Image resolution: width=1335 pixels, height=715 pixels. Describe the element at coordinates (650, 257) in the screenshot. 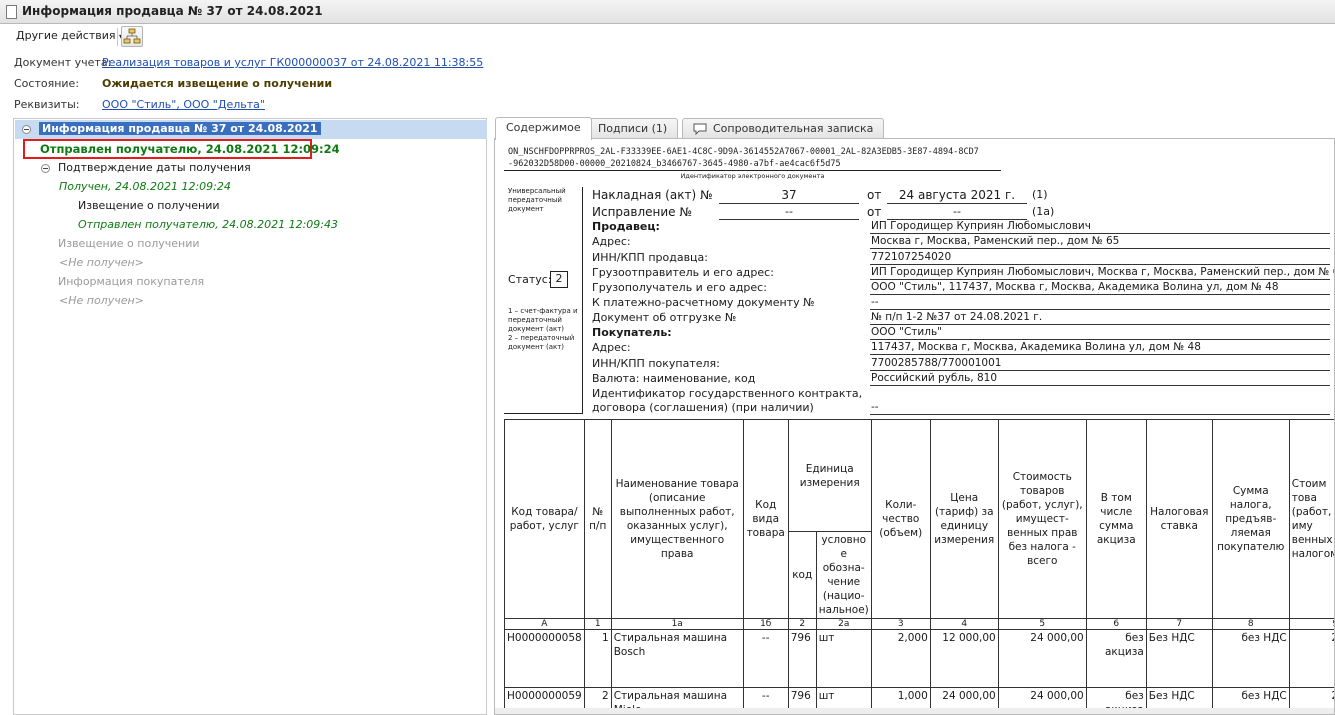

I see `detail-label: ИНН/КПП продавца:` at that location.